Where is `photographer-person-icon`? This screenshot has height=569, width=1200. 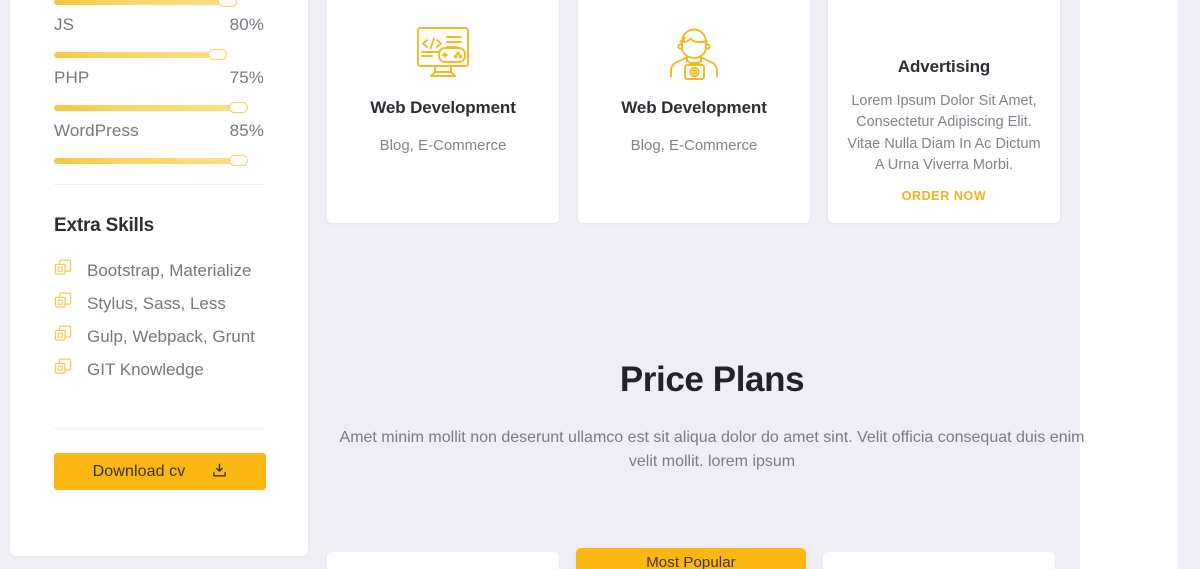
photographer-person-icon is located at coordinates (694, 54).